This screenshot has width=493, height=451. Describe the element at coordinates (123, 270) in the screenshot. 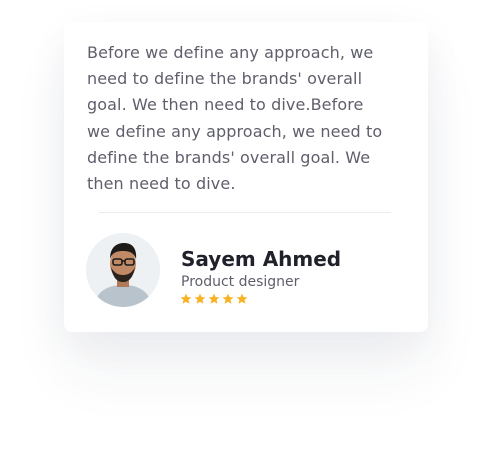

I see `avatar` at that location.